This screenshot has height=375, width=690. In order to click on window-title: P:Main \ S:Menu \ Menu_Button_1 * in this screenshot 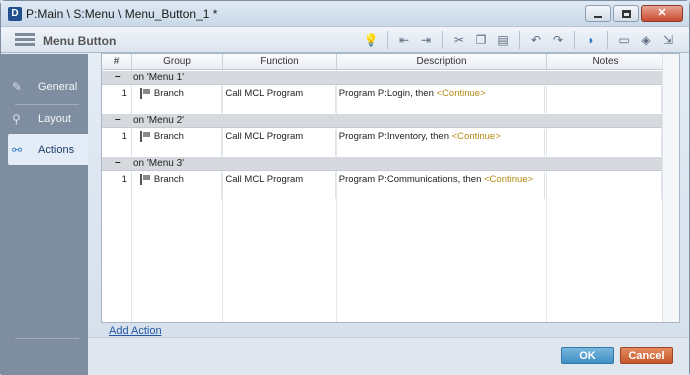, I will do `click(122, 14)`.